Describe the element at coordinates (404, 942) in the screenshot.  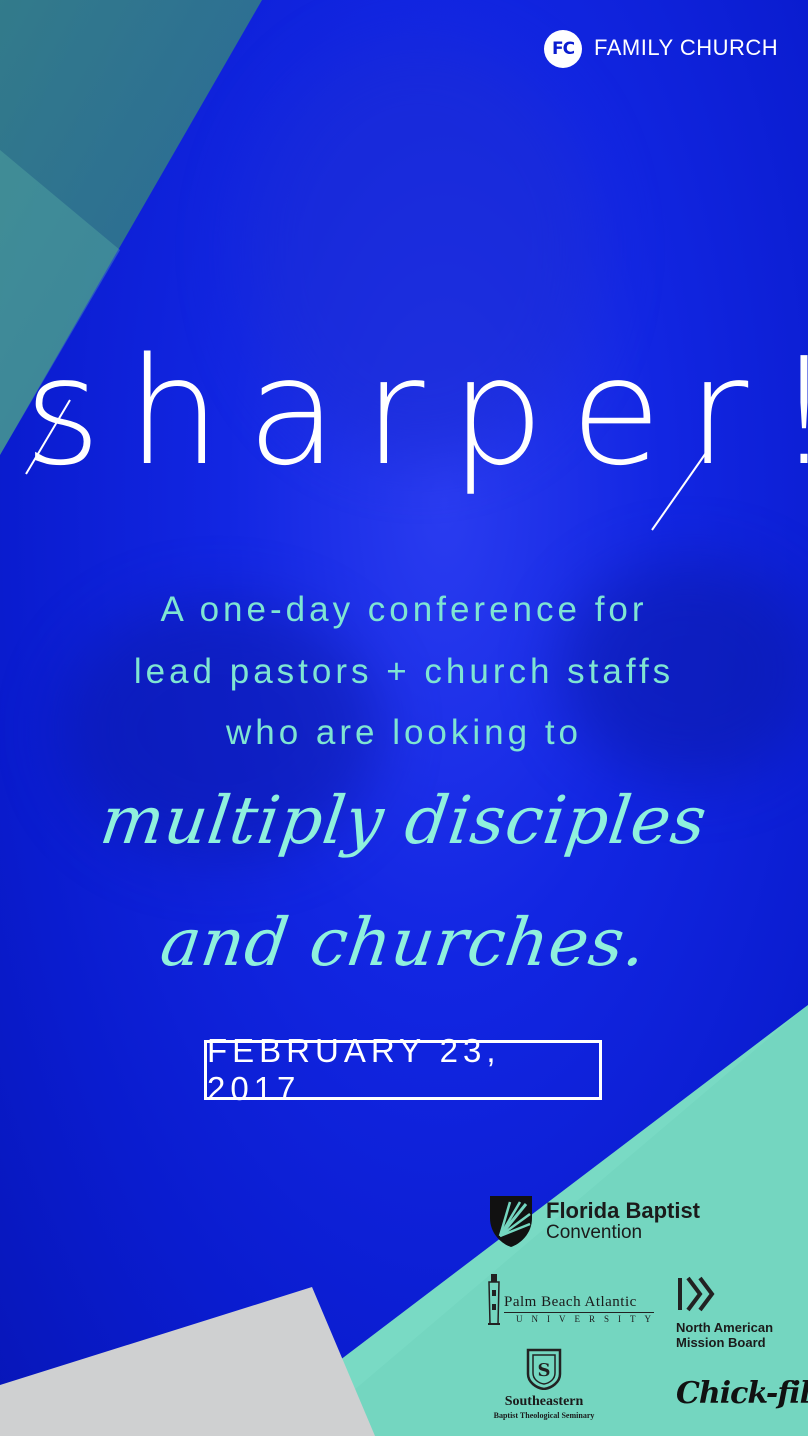
I see `highlight-line-2: and churches.` at that location.